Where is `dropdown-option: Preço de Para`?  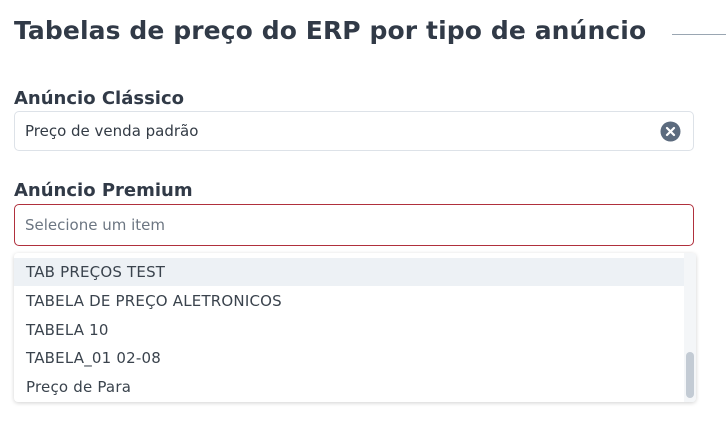
dropdown-option: Preço de Para is located at coordinates (349, 387).